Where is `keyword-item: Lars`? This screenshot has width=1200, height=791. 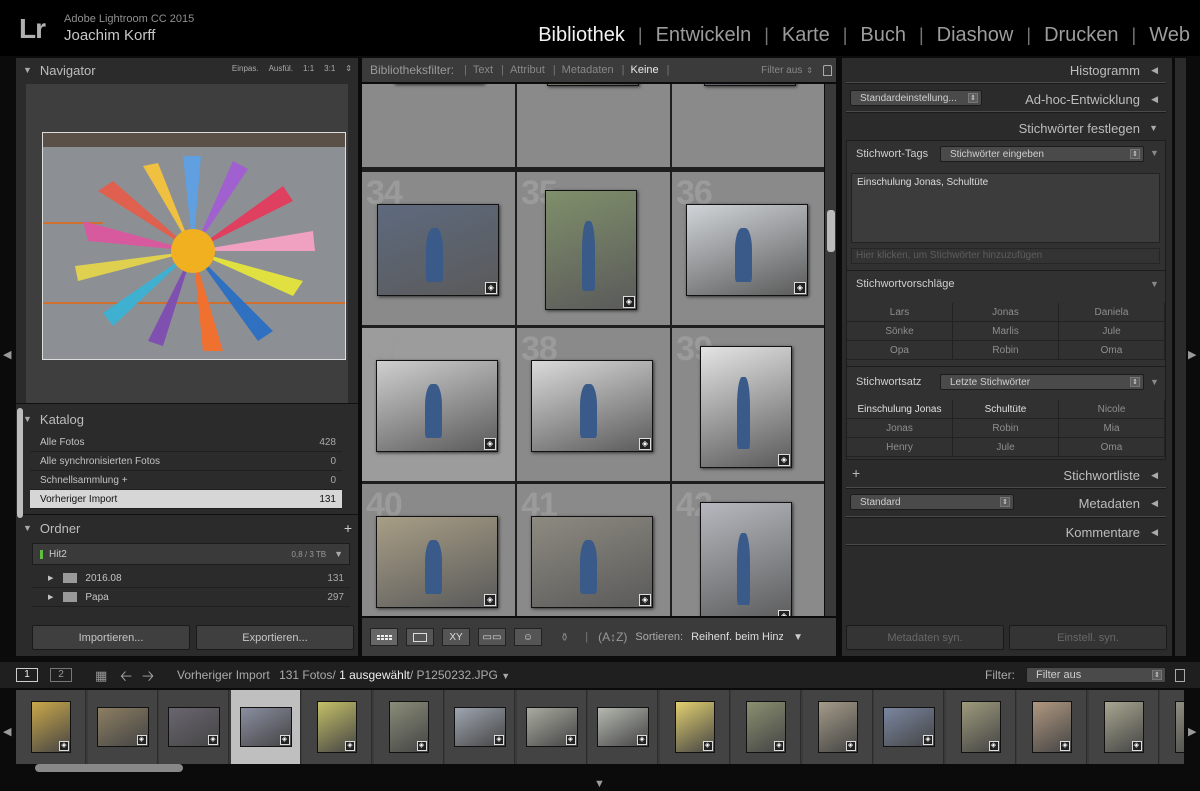 keyword-item: Lars is located at coordinates (900, 312).